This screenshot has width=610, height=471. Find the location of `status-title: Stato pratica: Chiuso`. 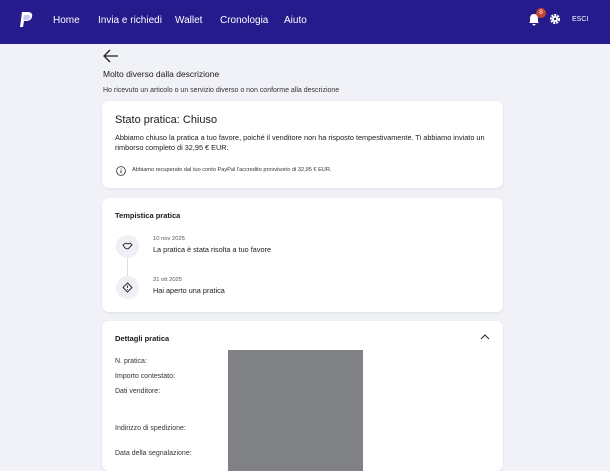

status-title: Stato pratica: Chiuso is located at coordinates (166, 120).